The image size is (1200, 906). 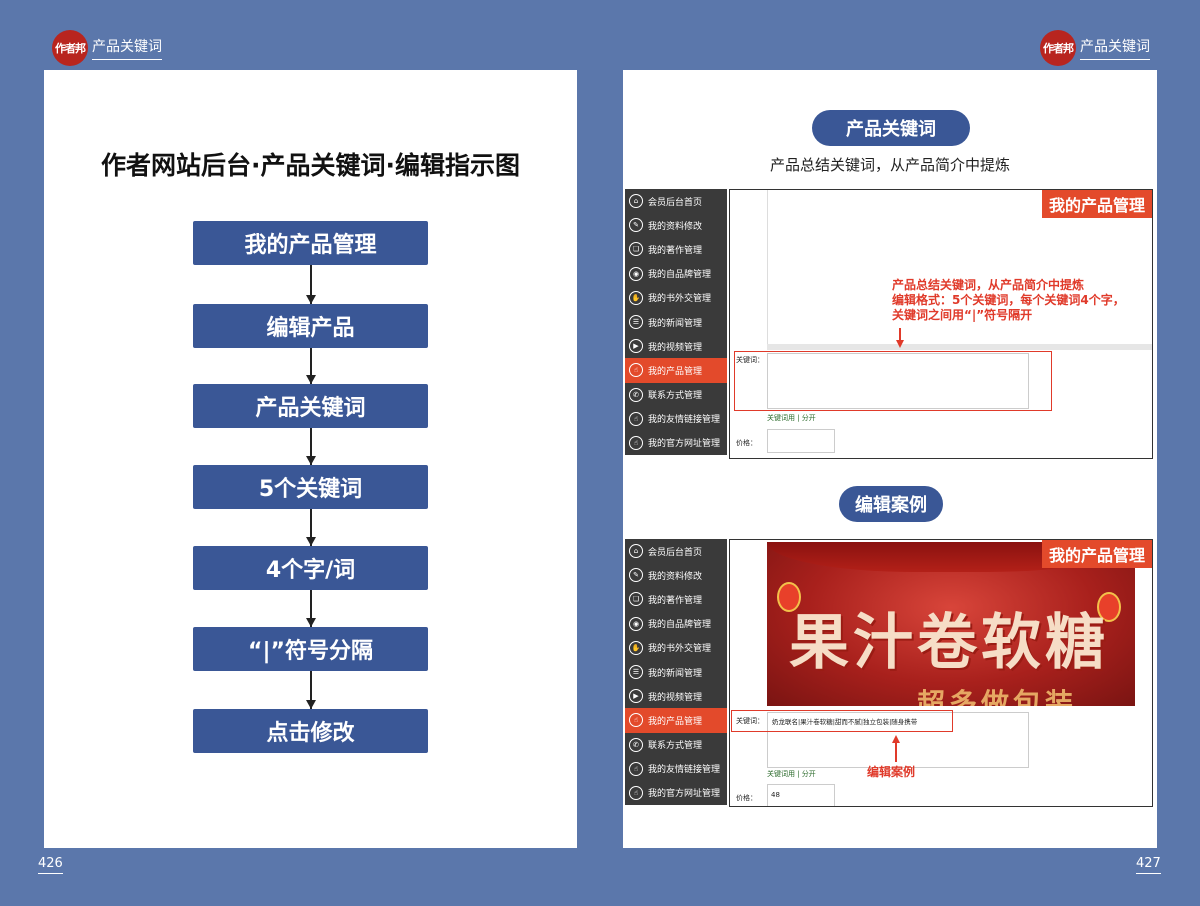 I want to click on price-value: 48, so click(x=775, y=795).